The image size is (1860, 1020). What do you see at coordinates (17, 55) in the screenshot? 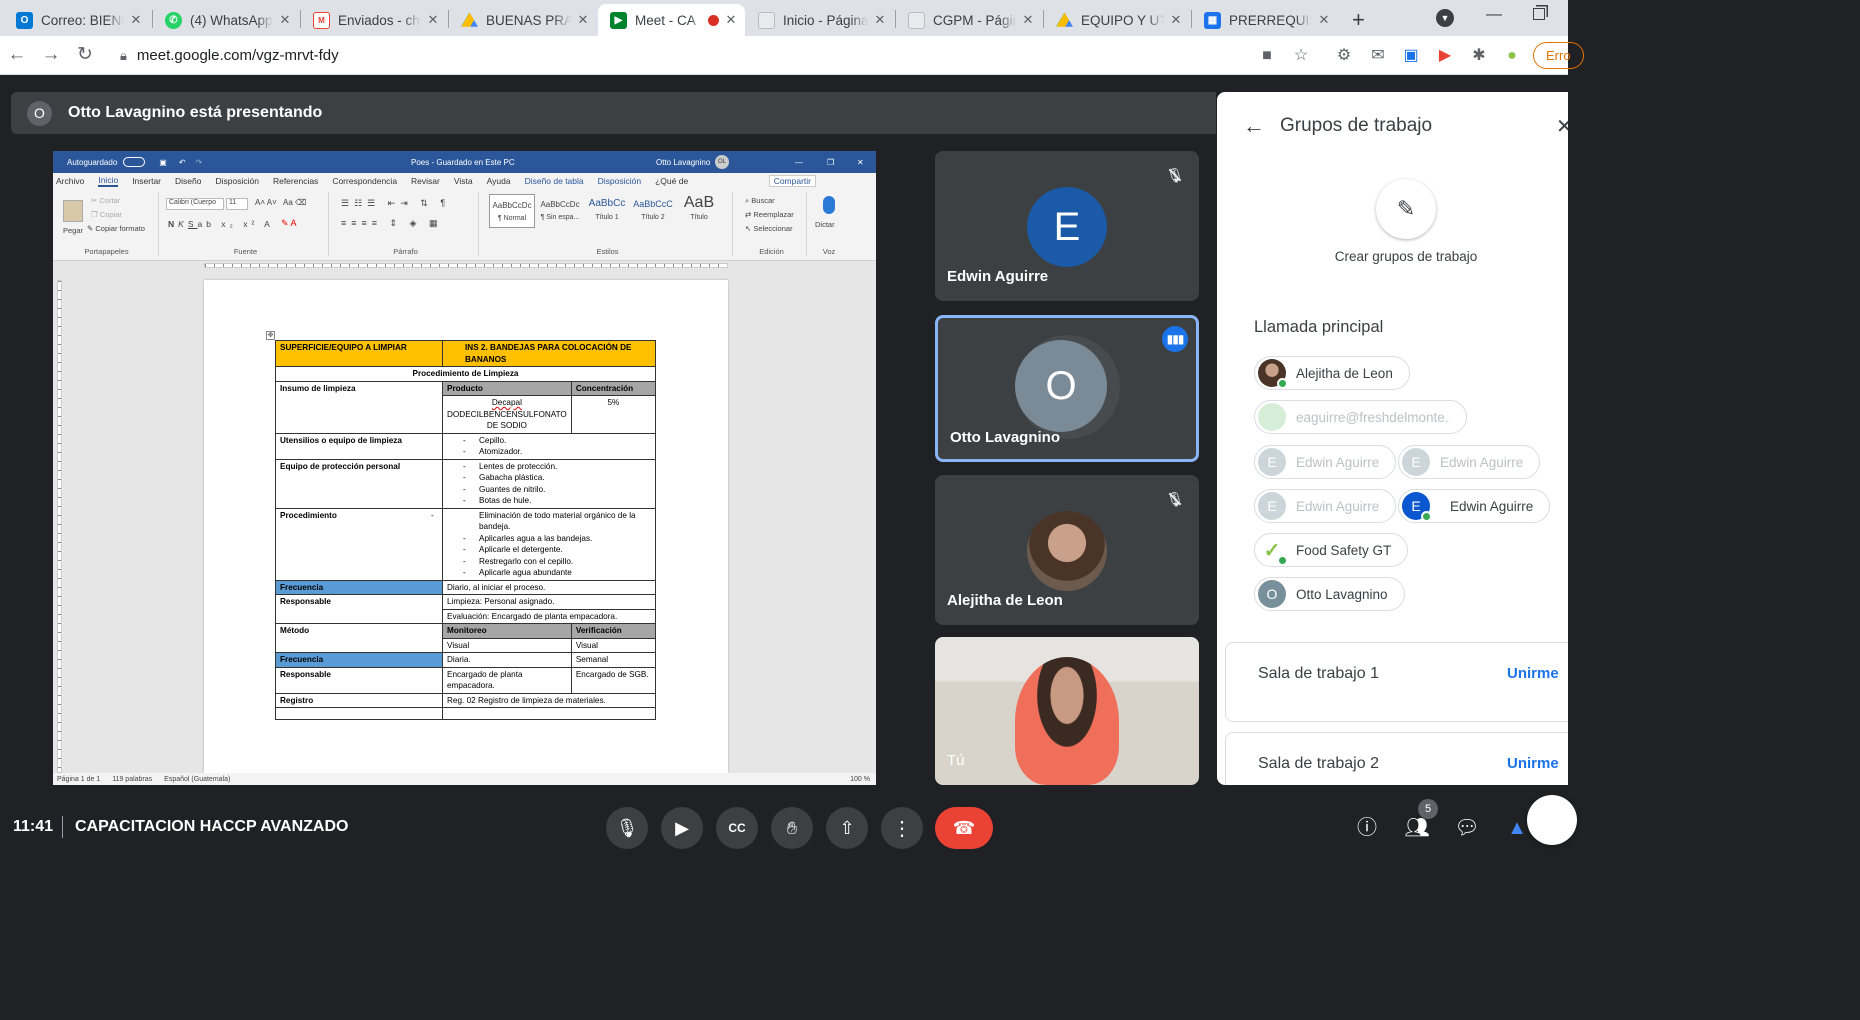
I see `back-icon: ←` at bounding box center [17, 55].